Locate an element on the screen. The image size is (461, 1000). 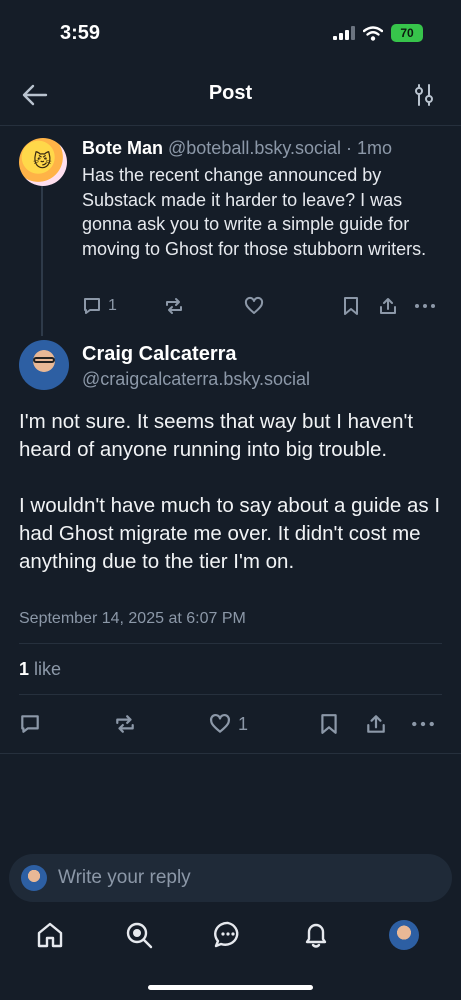
reply-input: Write your reply is located at coordinates (230, 878).